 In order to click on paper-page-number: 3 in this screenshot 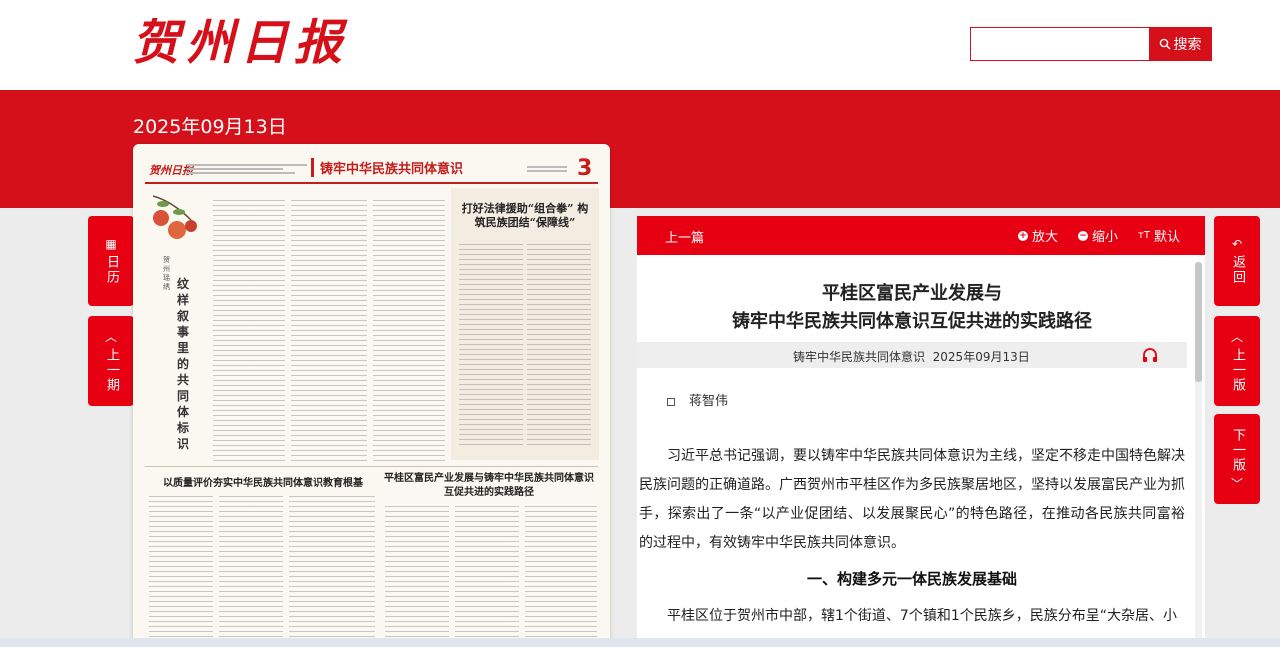, I will do `click(585, 168)`.